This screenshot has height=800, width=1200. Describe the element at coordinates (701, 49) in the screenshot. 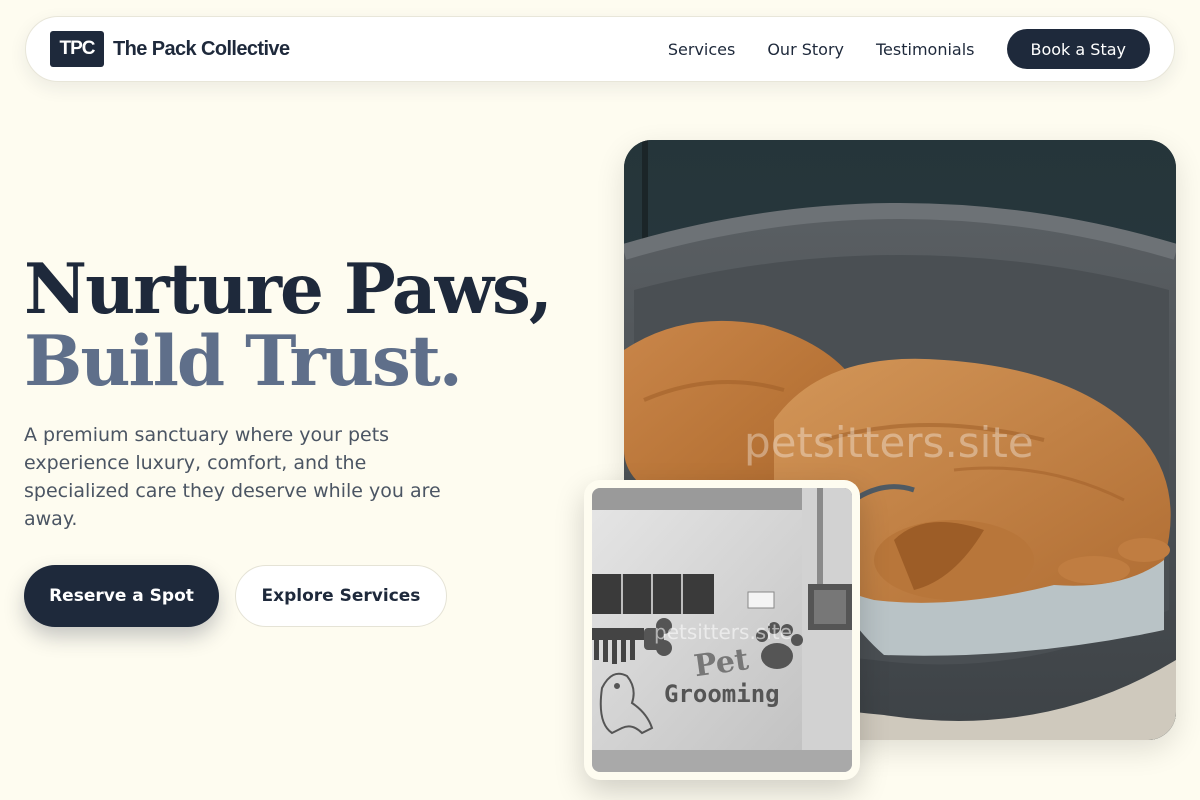

I see `nav-link-services: Services` at that location.